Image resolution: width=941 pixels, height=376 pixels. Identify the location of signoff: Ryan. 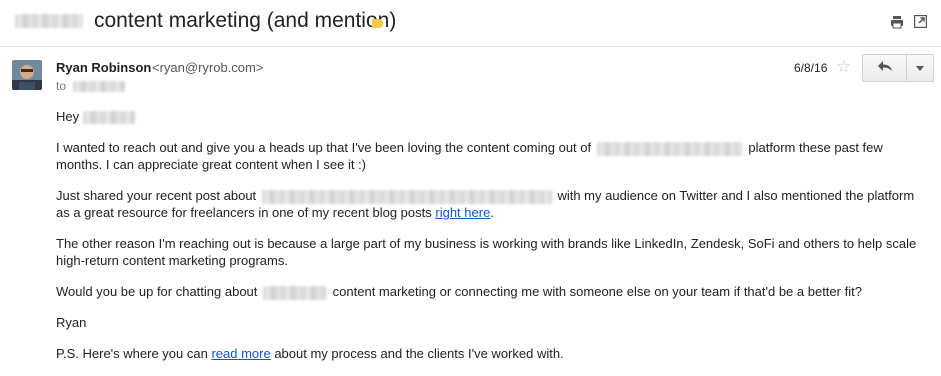
(71, 322).